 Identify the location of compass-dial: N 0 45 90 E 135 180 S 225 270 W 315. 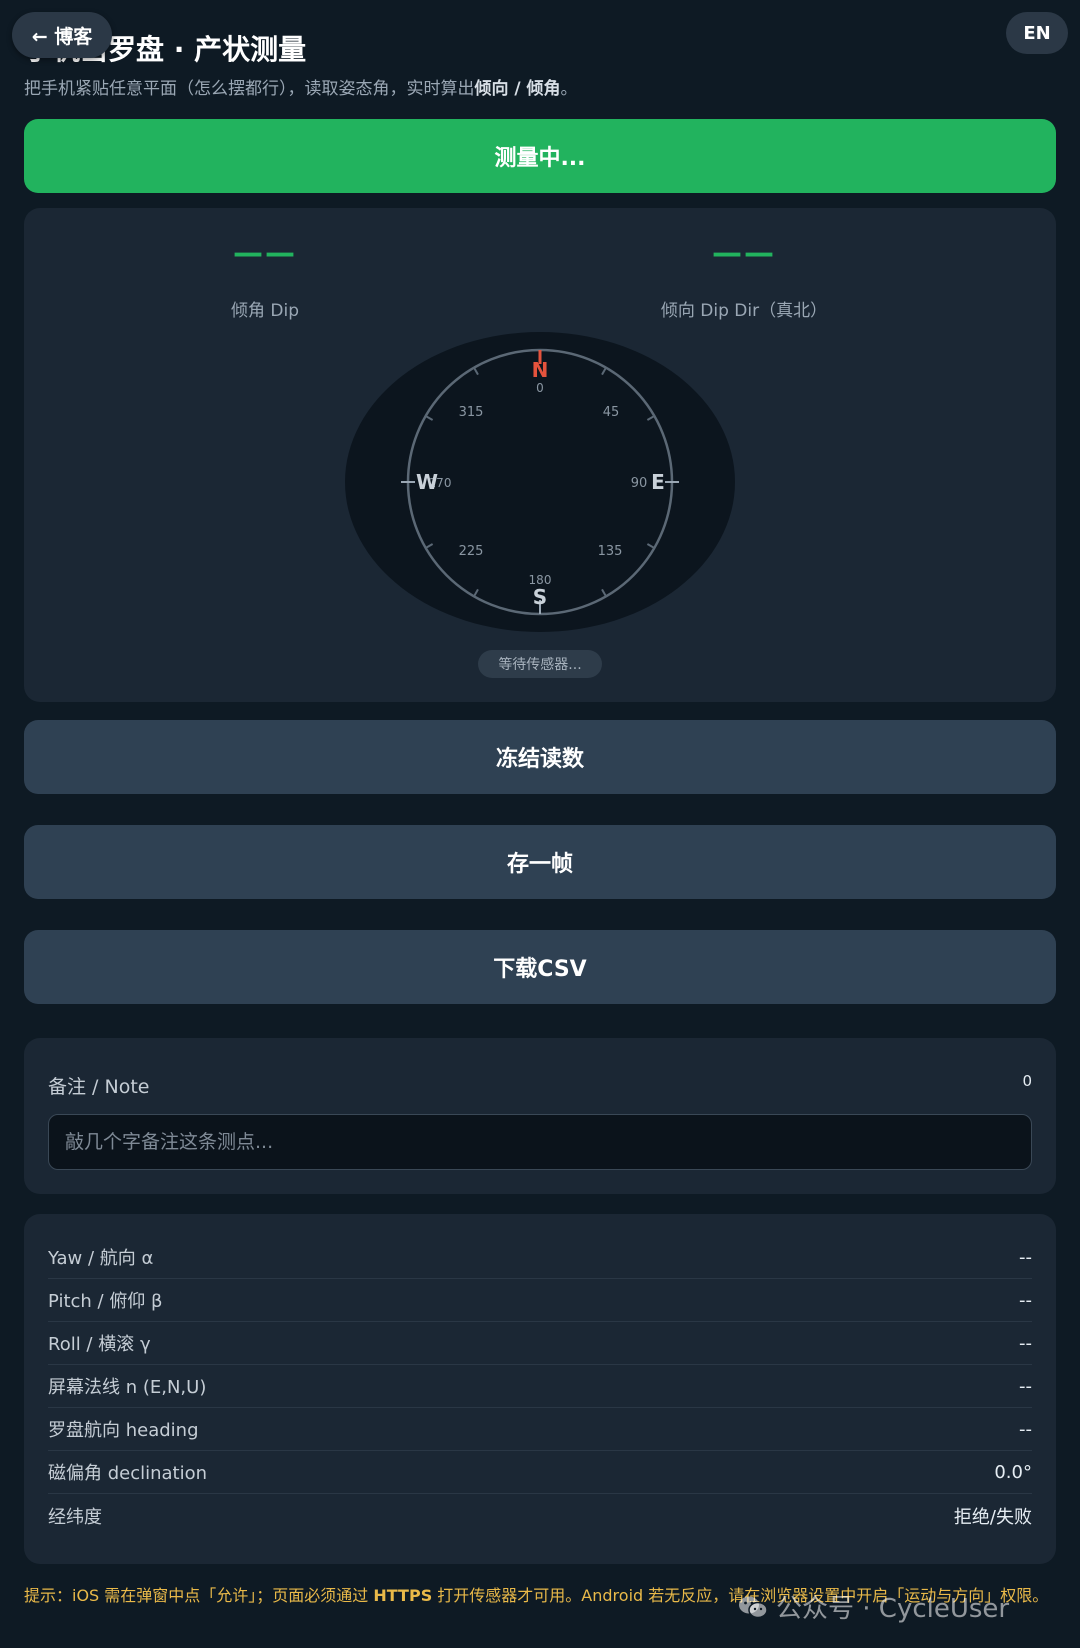
(540, 482).